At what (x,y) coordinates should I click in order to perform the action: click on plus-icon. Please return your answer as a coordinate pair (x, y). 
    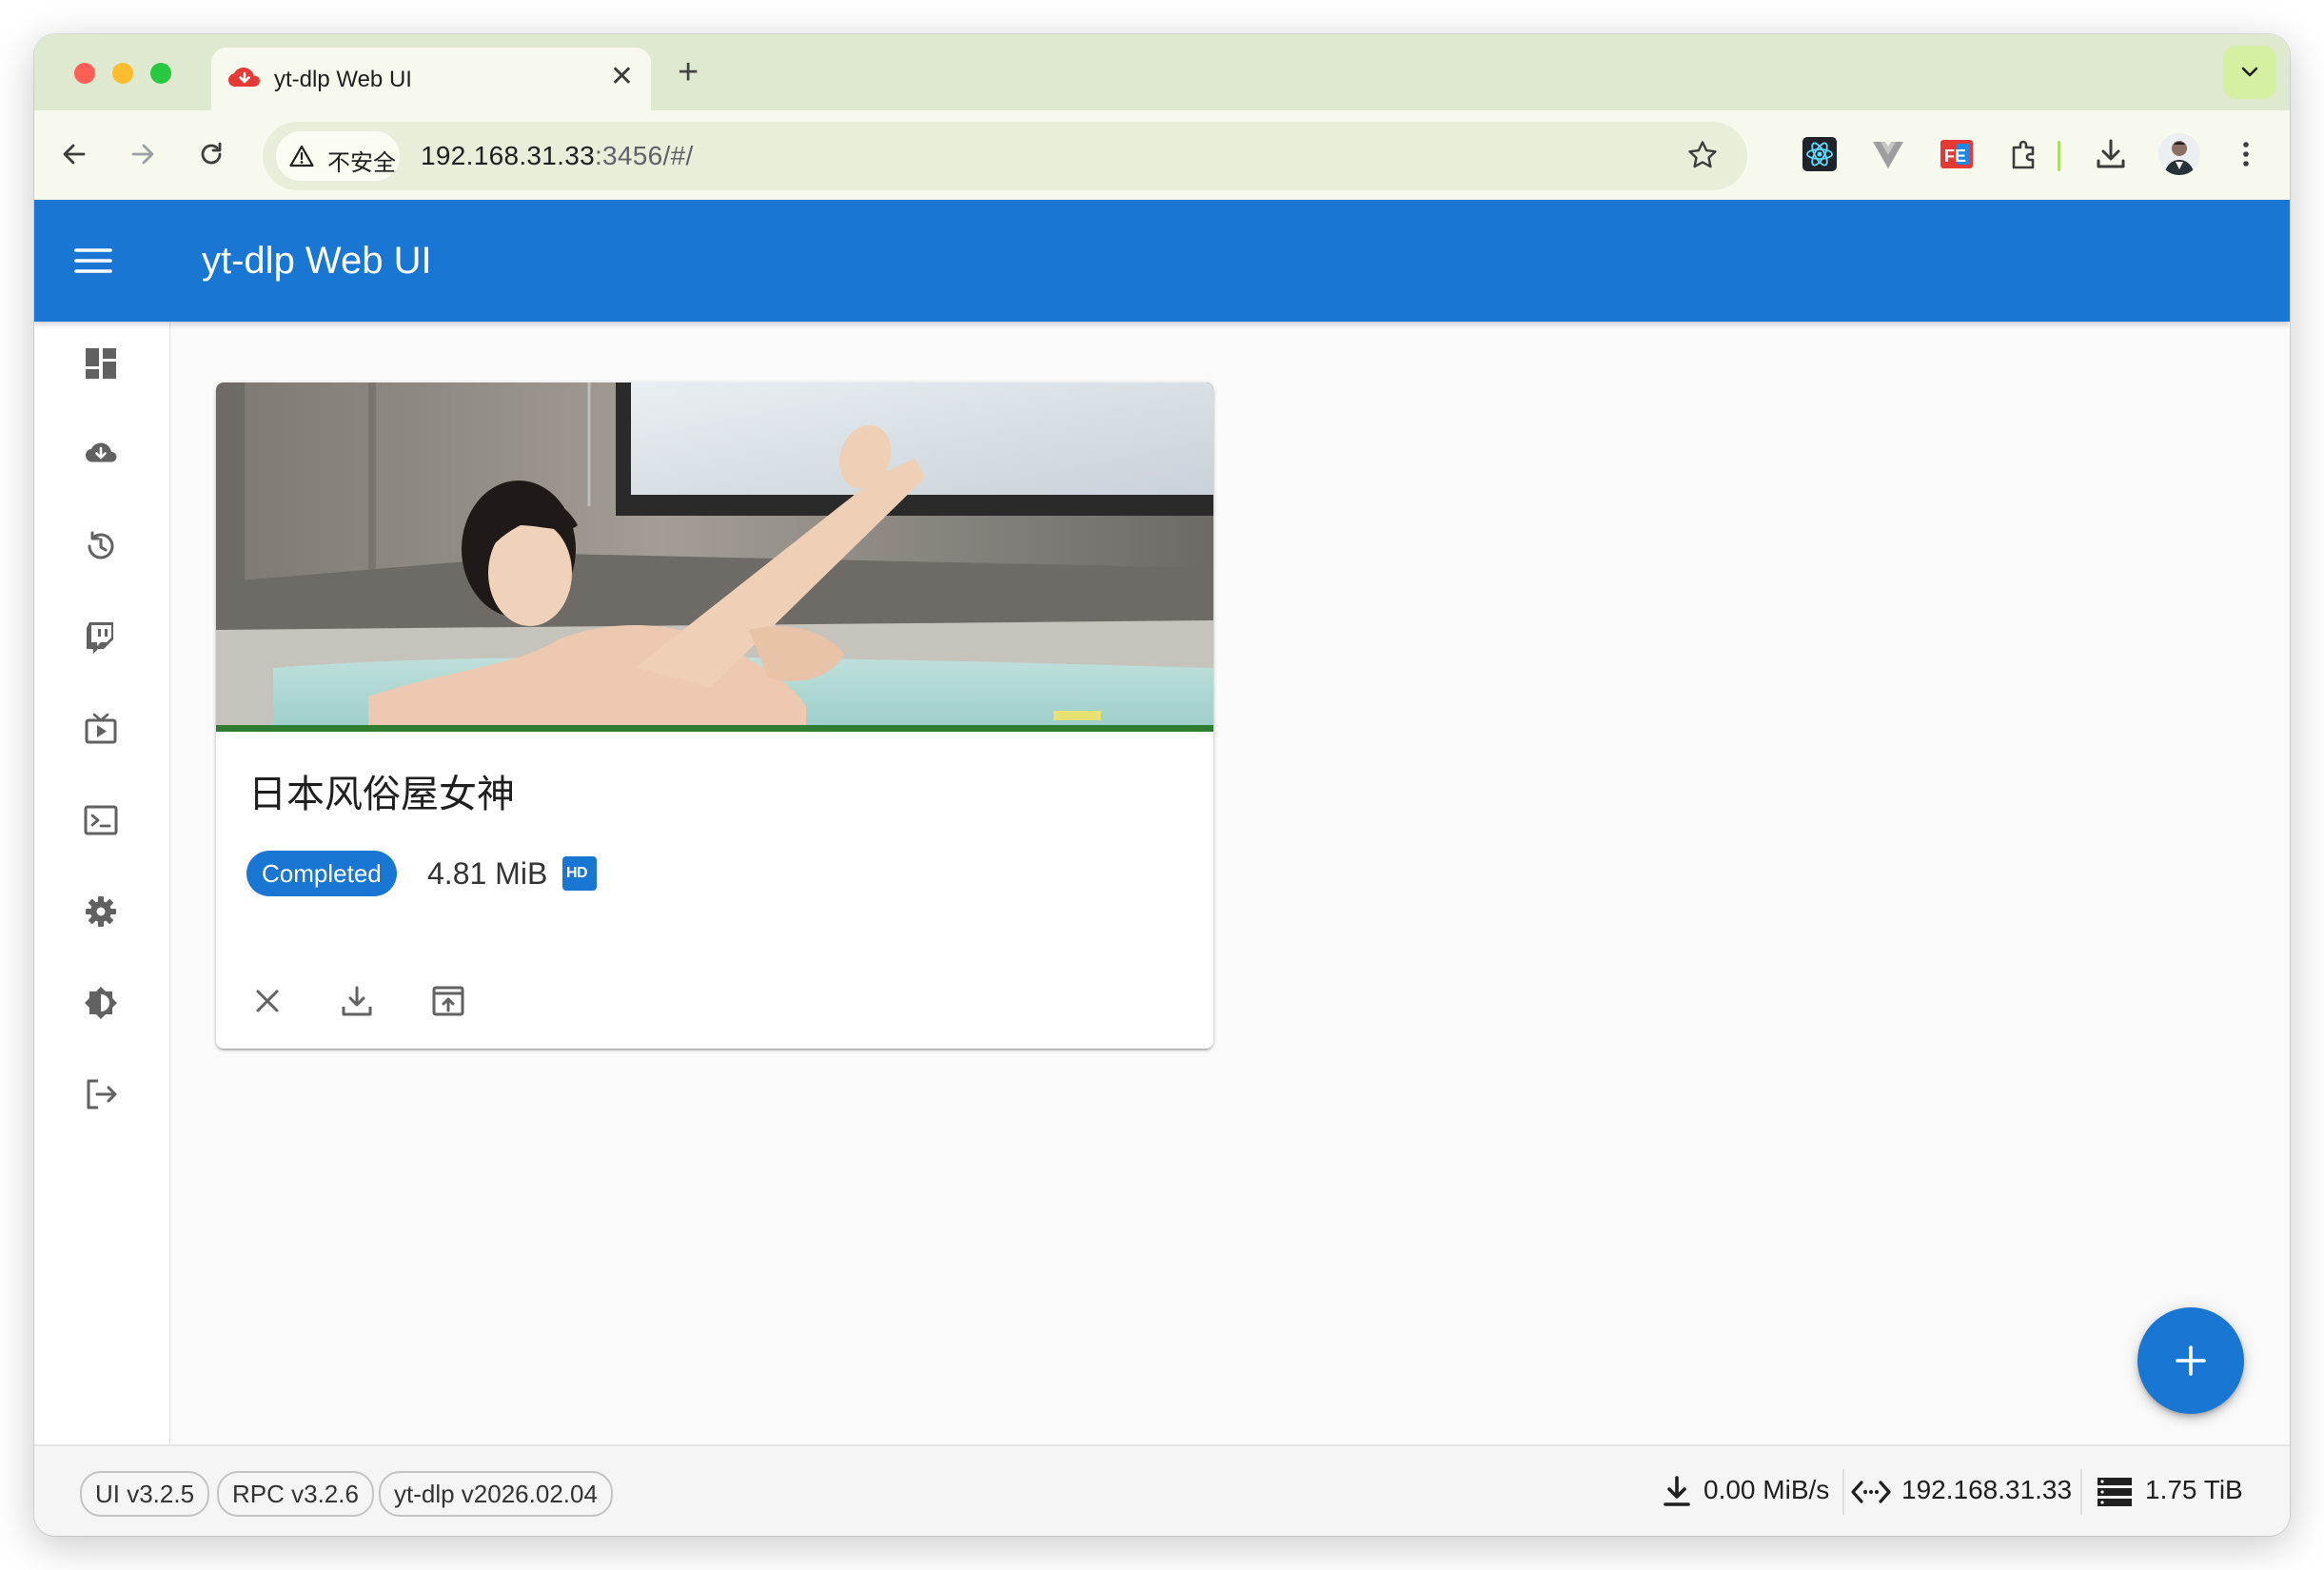
    Looking at the image, I should click on (2191, 1360).